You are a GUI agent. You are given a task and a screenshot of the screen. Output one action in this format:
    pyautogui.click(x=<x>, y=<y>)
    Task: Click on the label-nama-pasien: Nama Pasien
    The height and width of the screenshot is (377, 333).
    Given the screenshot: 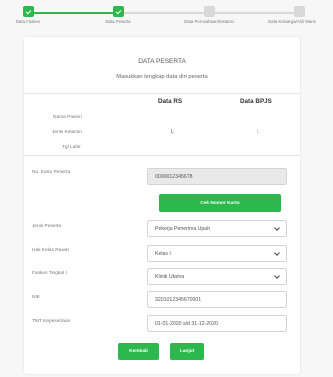 What is the action you would take?
    pyautogui.click(x=67, y=117)
    